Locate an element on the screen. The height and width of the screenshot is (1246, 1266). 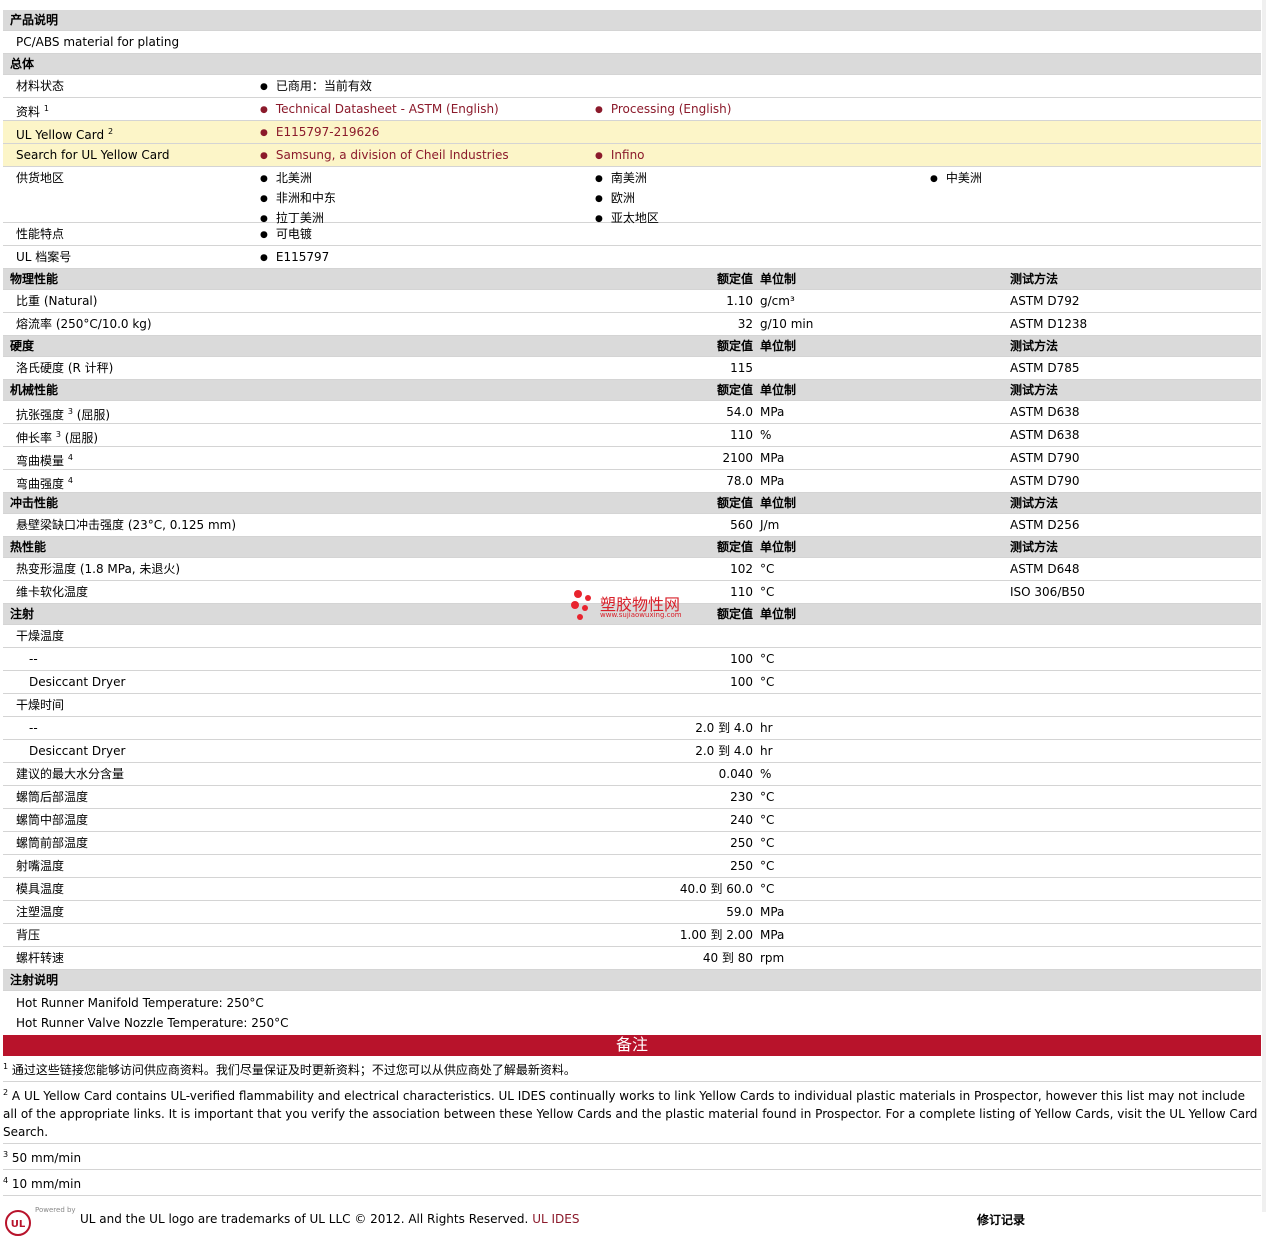
property-name: -- is located at coordinates (33, 659).